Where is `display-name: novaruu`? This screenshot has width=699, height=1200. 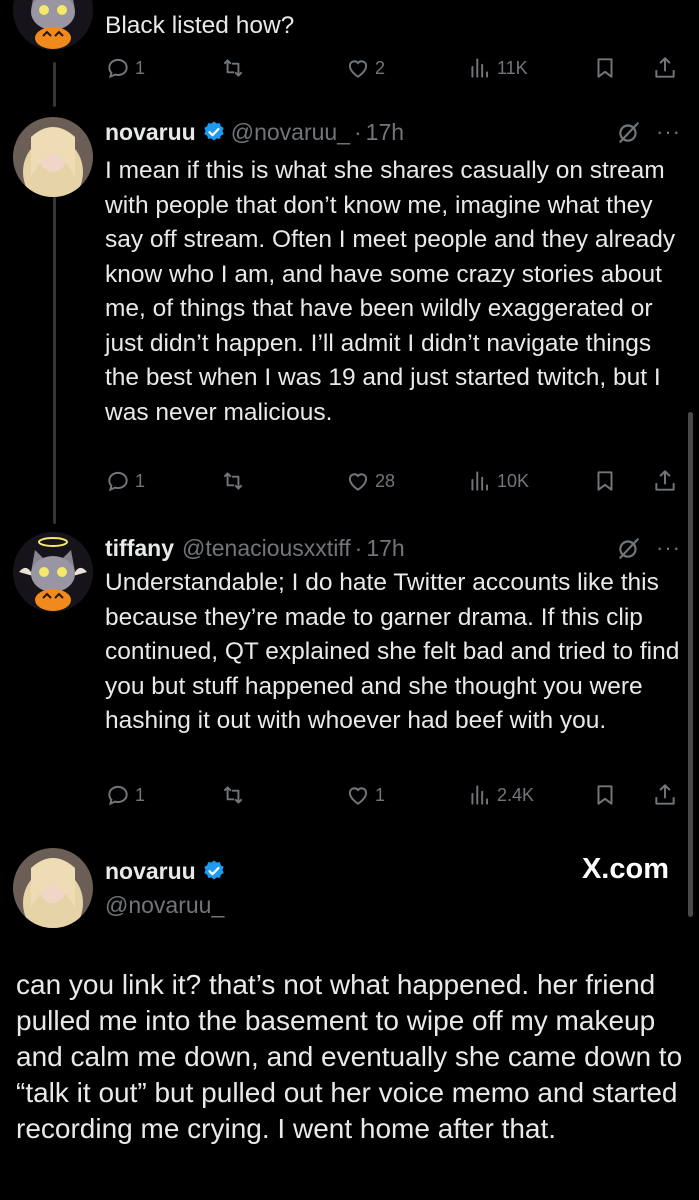
display-name: novaruu is located at coordinates (150, 871).